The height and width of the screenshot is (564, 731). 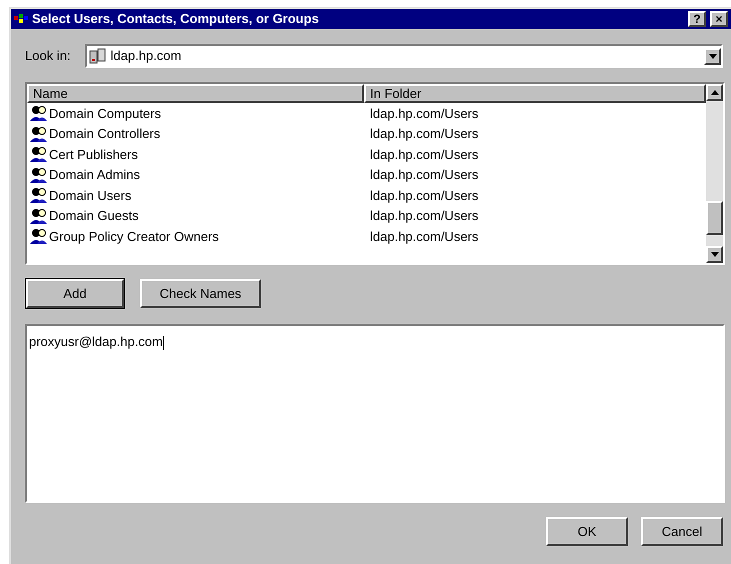 I want to click on look-in-dropdown: ldap.hp.com, so click(x=403, y=56).